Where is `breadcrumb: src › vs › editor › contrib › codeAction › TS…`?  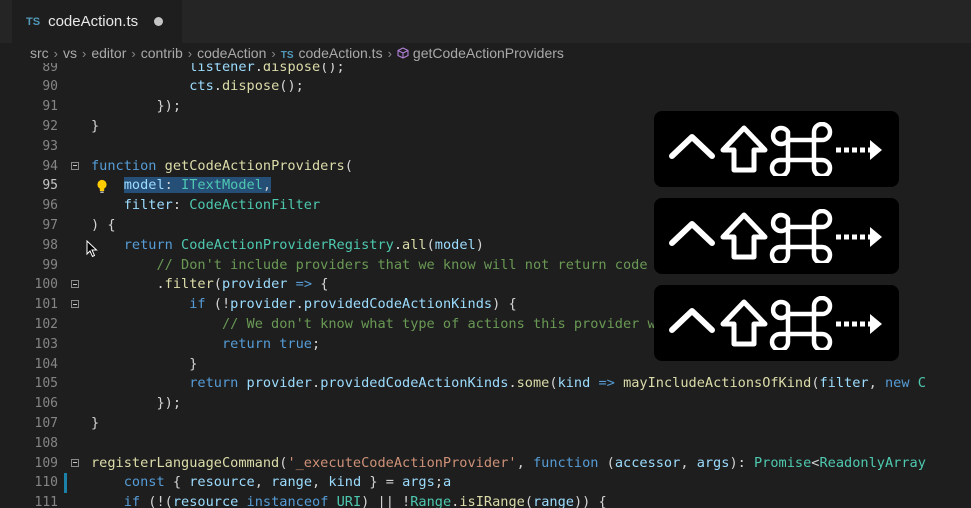 breadcrumb: src › vs › editor › contrib › codeAction › TS… is located at coordinates (485, 53).